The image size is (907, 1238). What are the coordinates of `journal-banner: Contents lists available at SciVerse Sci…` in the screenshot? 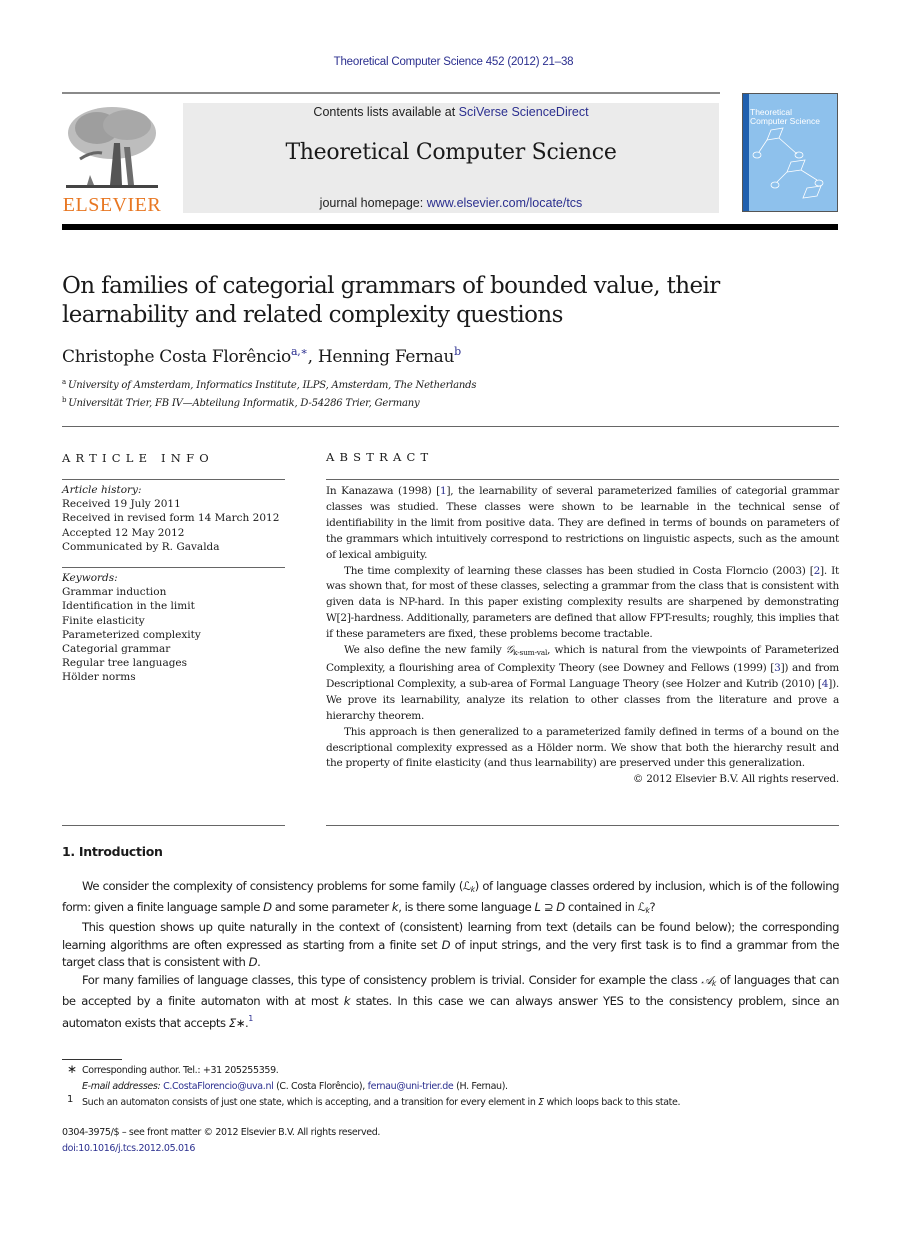 It's located at (451, 158).